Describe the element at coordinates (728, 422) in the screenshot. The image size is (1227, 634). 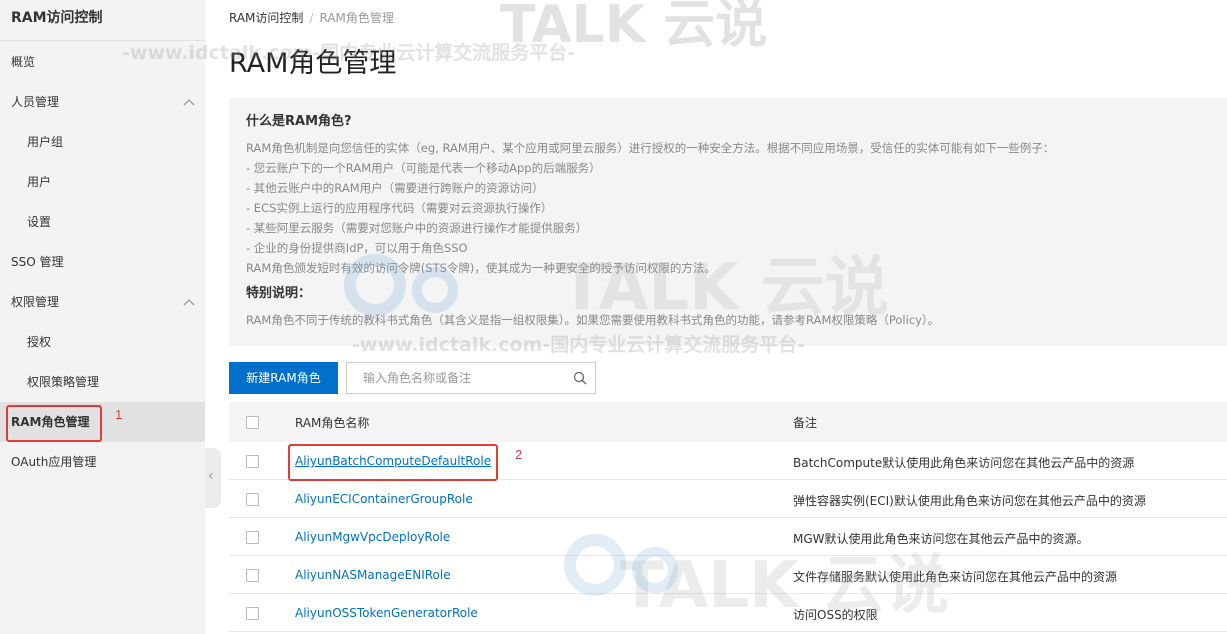
I see `table-header: RAM角色名称 备注` at that location.